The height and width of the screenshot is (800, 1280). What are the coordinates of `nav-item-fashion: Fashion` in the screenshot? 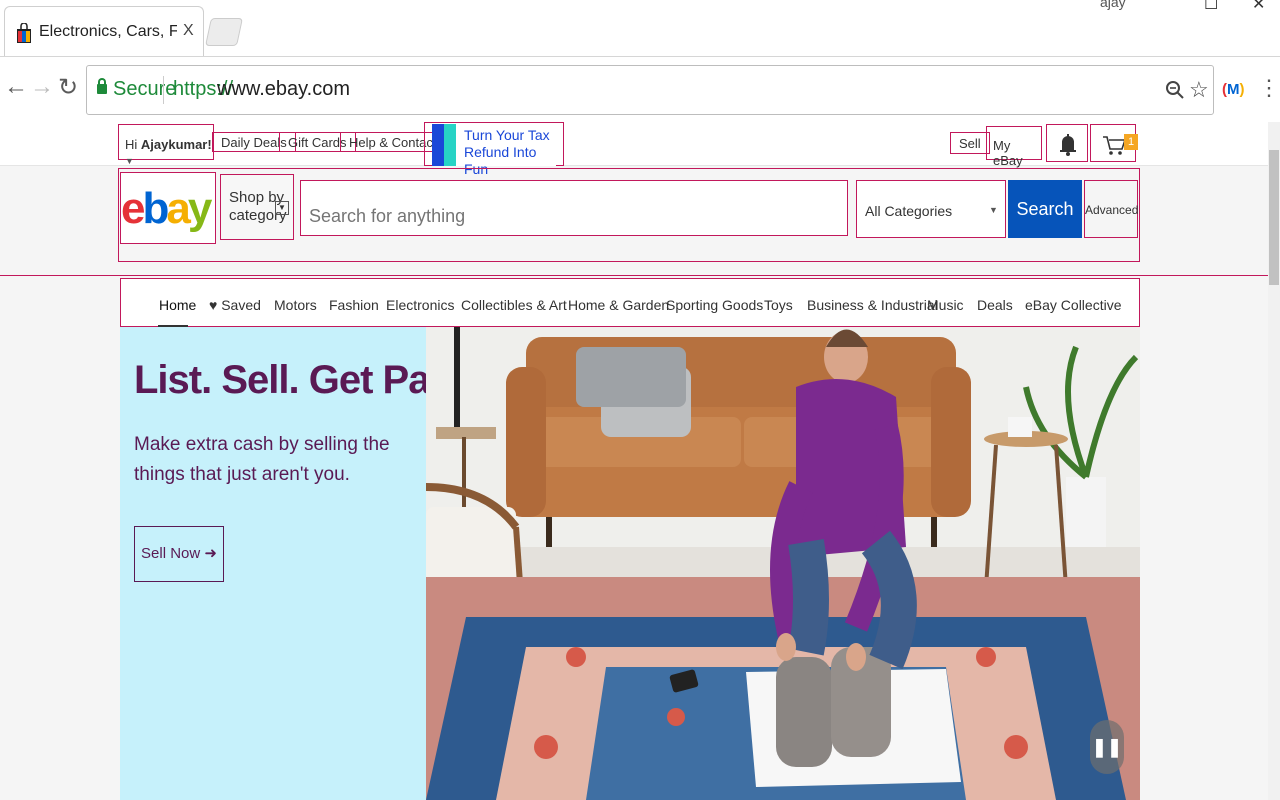 It's located at (354, 305).